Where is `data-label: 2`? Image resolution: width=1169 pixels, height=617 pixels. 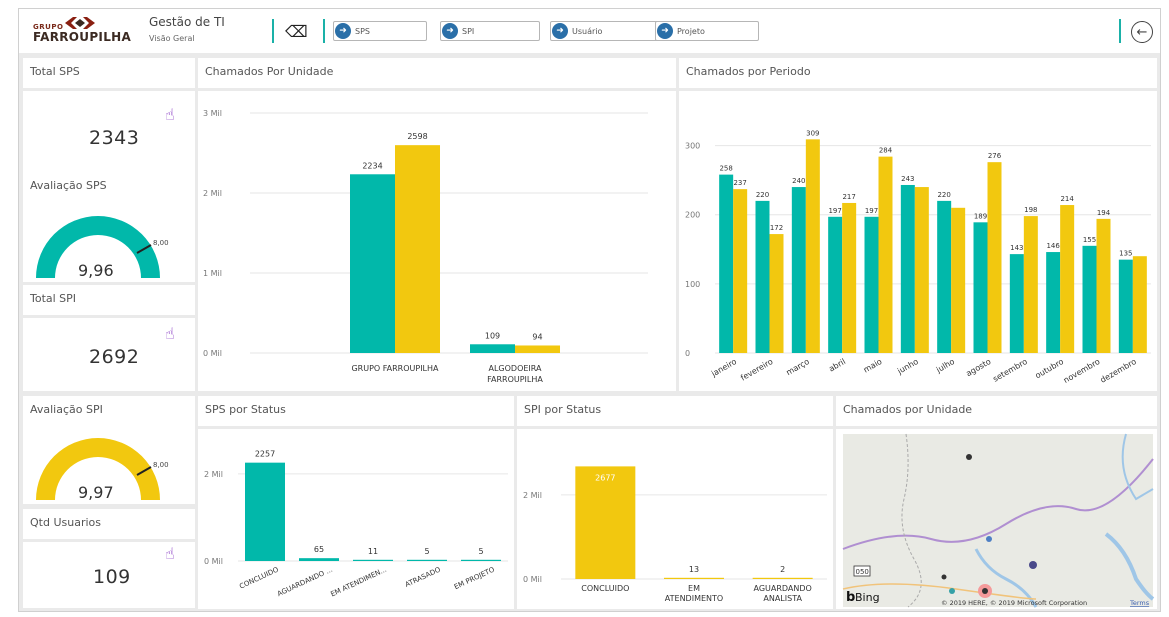
data-label: 2 is located at coordinates (782, 569).